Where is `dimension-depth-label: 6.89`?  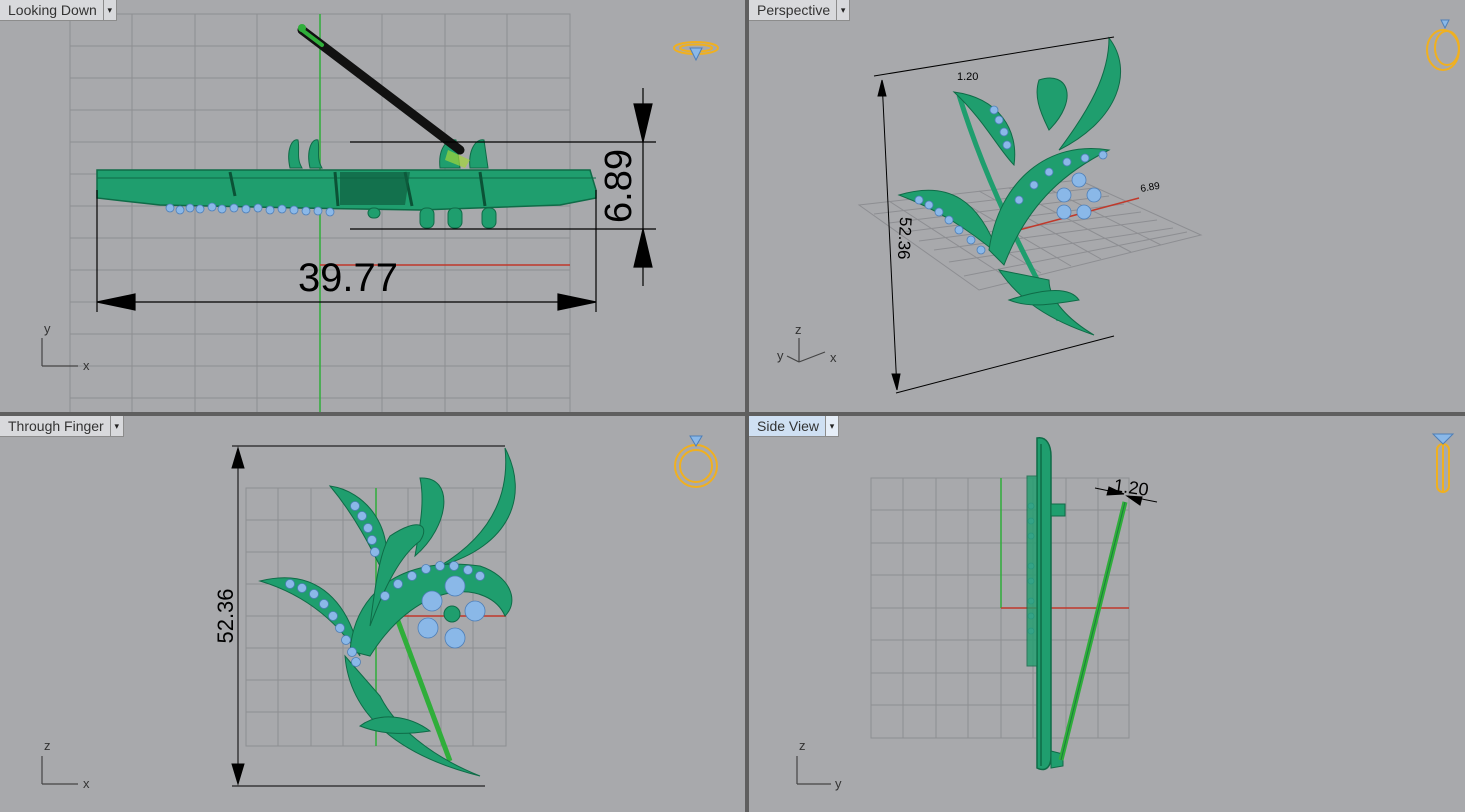
dimension-depth-label: 6.89 is located at coordinates (1151, 188).